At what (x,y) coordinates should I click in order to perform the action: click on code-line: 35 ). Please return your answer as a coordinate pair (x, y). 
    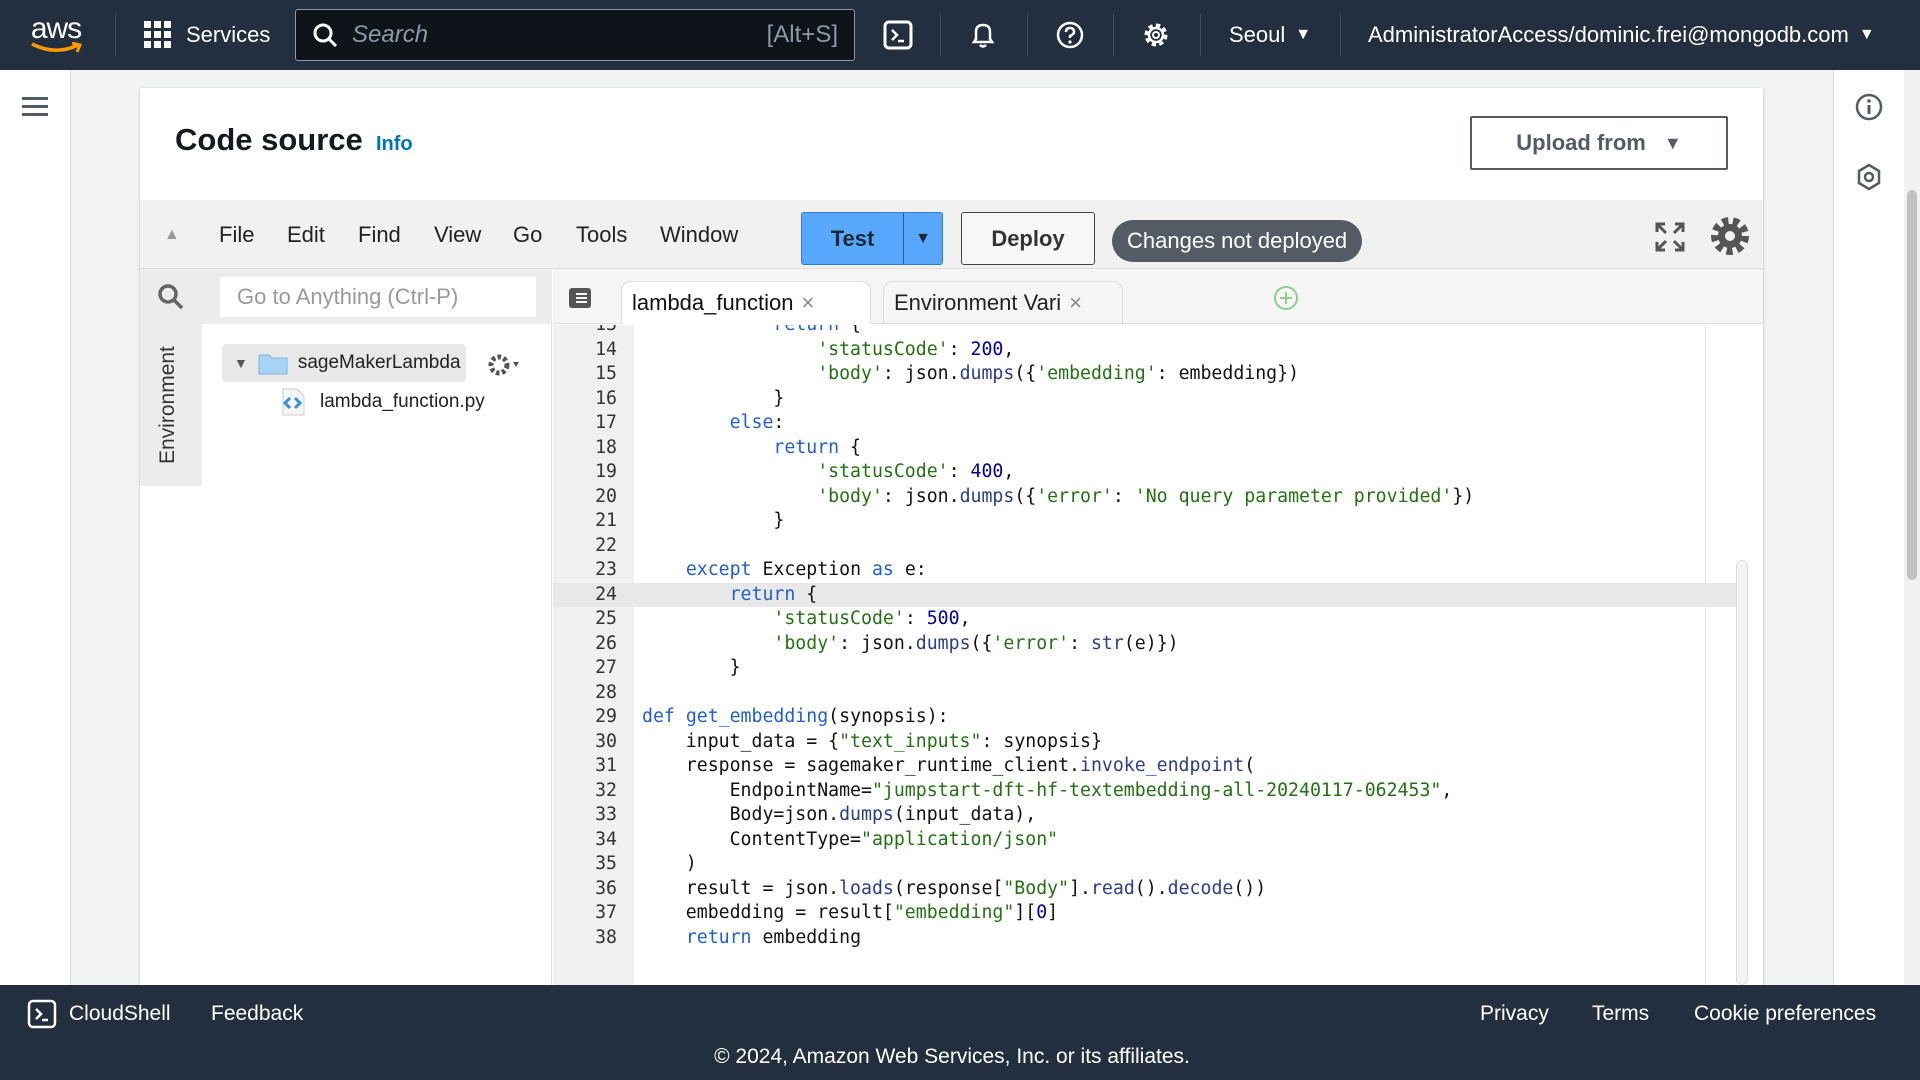
    Looking at the image, I should click on (1145, 864).